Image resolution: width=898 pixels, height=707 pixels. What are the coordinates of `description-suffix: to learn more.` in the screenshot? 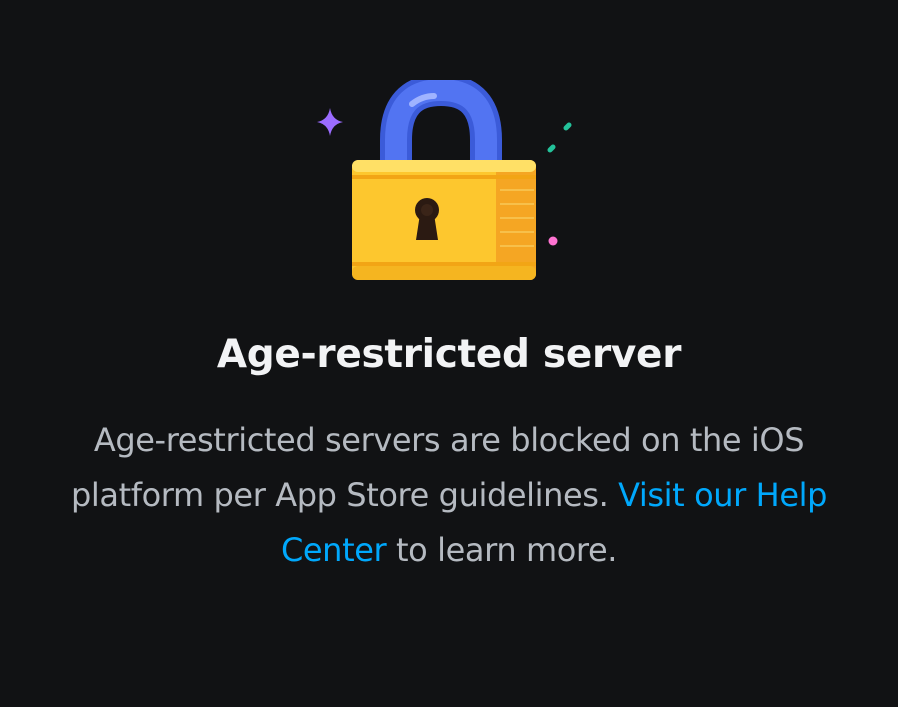 It's located at (502, 550).